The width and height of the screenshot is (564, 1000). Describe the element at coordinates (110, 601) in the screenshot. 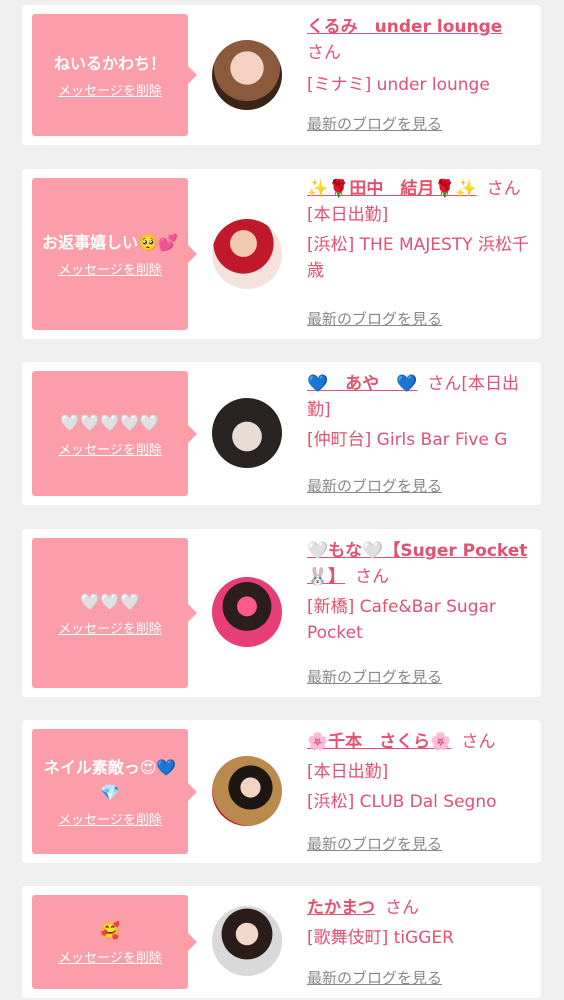

I see `message-text: 🤍🤍🤍` at that location.